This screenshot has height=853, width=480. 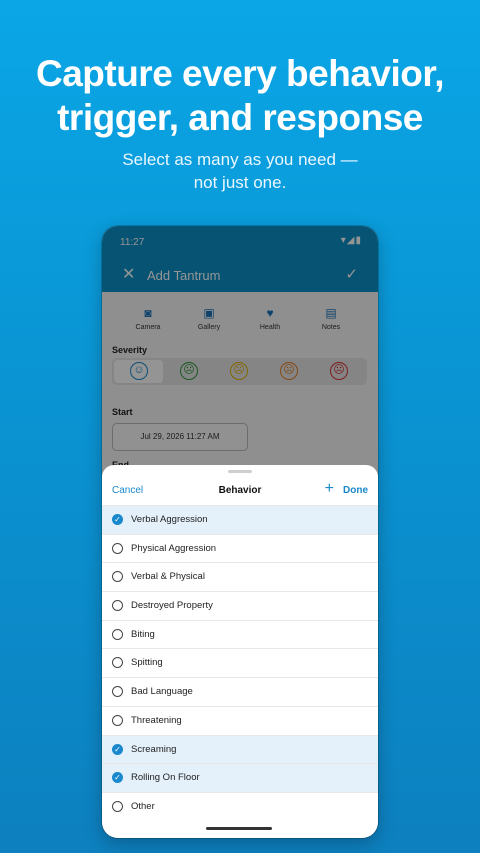 I want to click on behavior-label: Screaming, so click(x=154, y=749).